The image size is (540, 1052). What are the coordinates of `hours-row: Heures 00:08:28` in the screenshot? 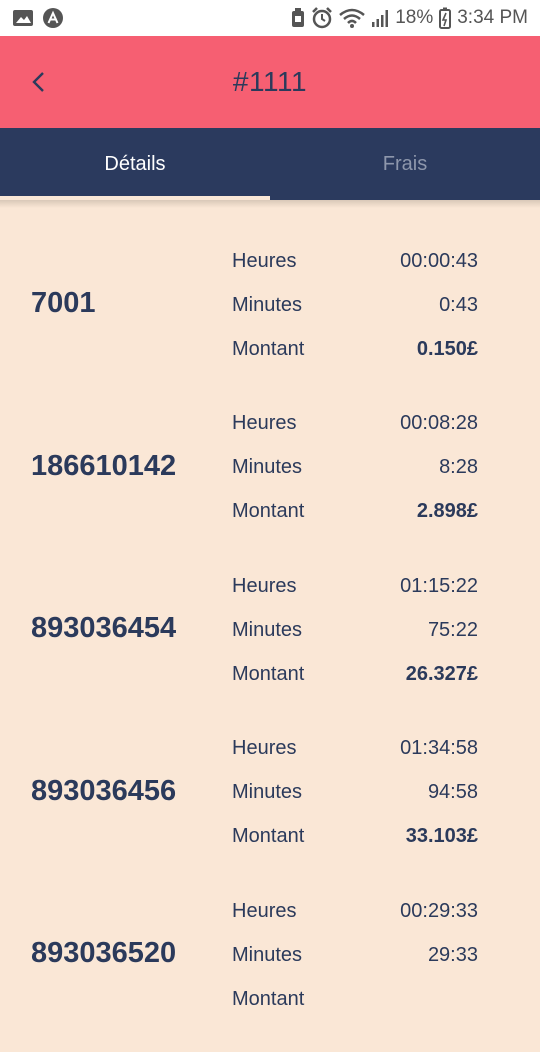 It's located at (355, 424).